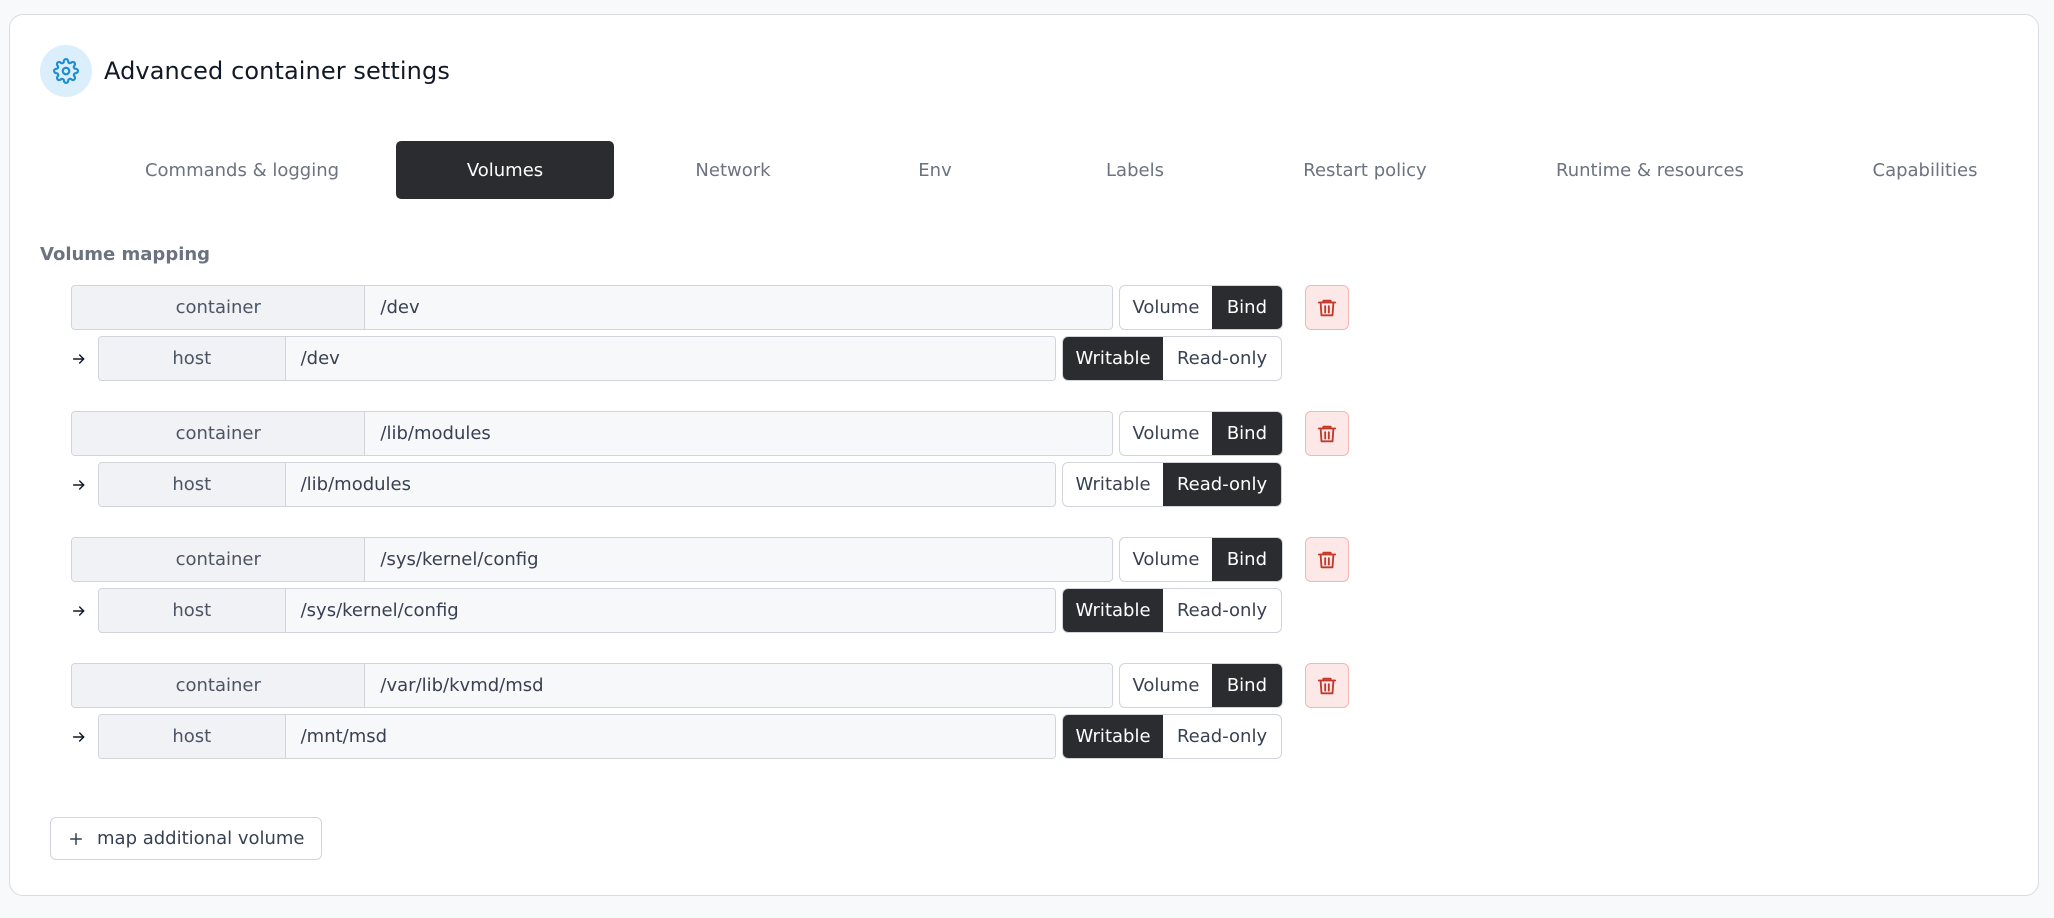 The width and height of the screenshot is (2054, 918). What do you see at coordinates (733, 170) in the screenshot?
I see `tab-network: Network` at bounding box center [733, 170].